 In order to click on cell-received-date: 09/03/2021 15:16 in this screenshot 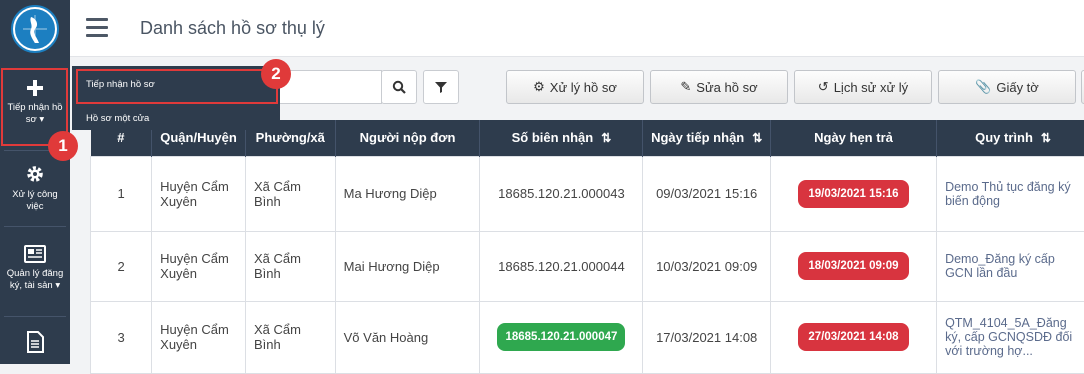, I will do `click(706, 193)`.